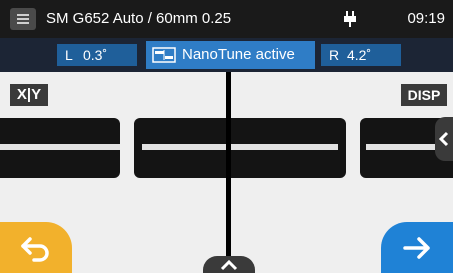  I want to click on left-angle-label: L, so click(69, 55).